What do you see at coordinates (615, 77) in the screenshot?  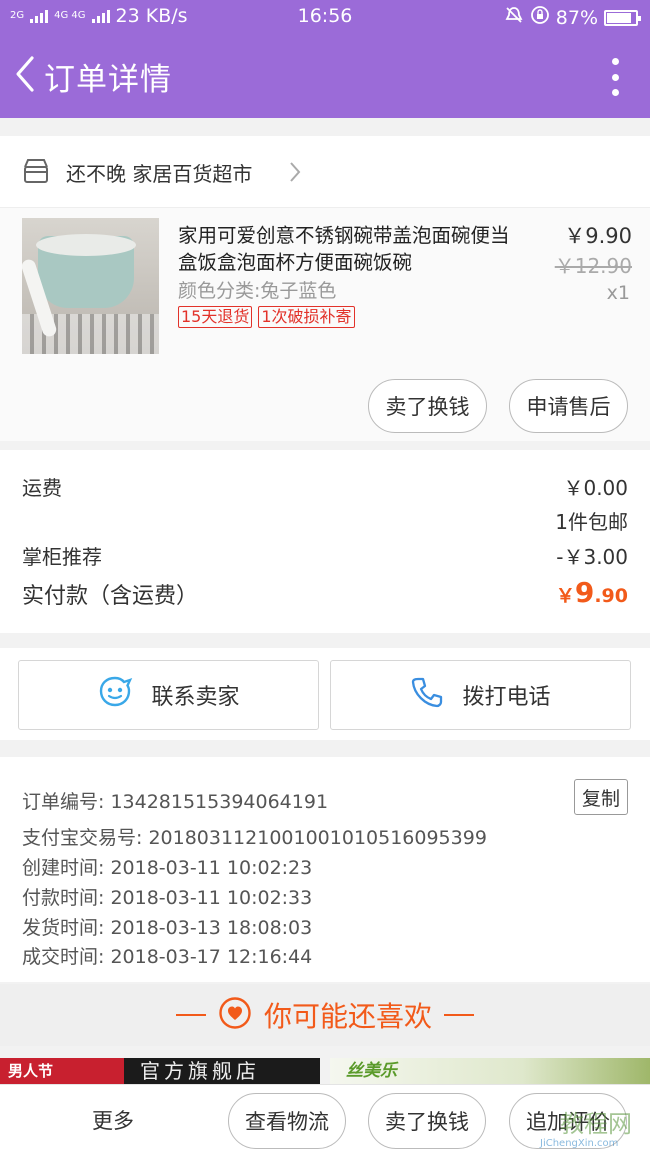 I see `more-options-icon` at bounding box center [615, 77].